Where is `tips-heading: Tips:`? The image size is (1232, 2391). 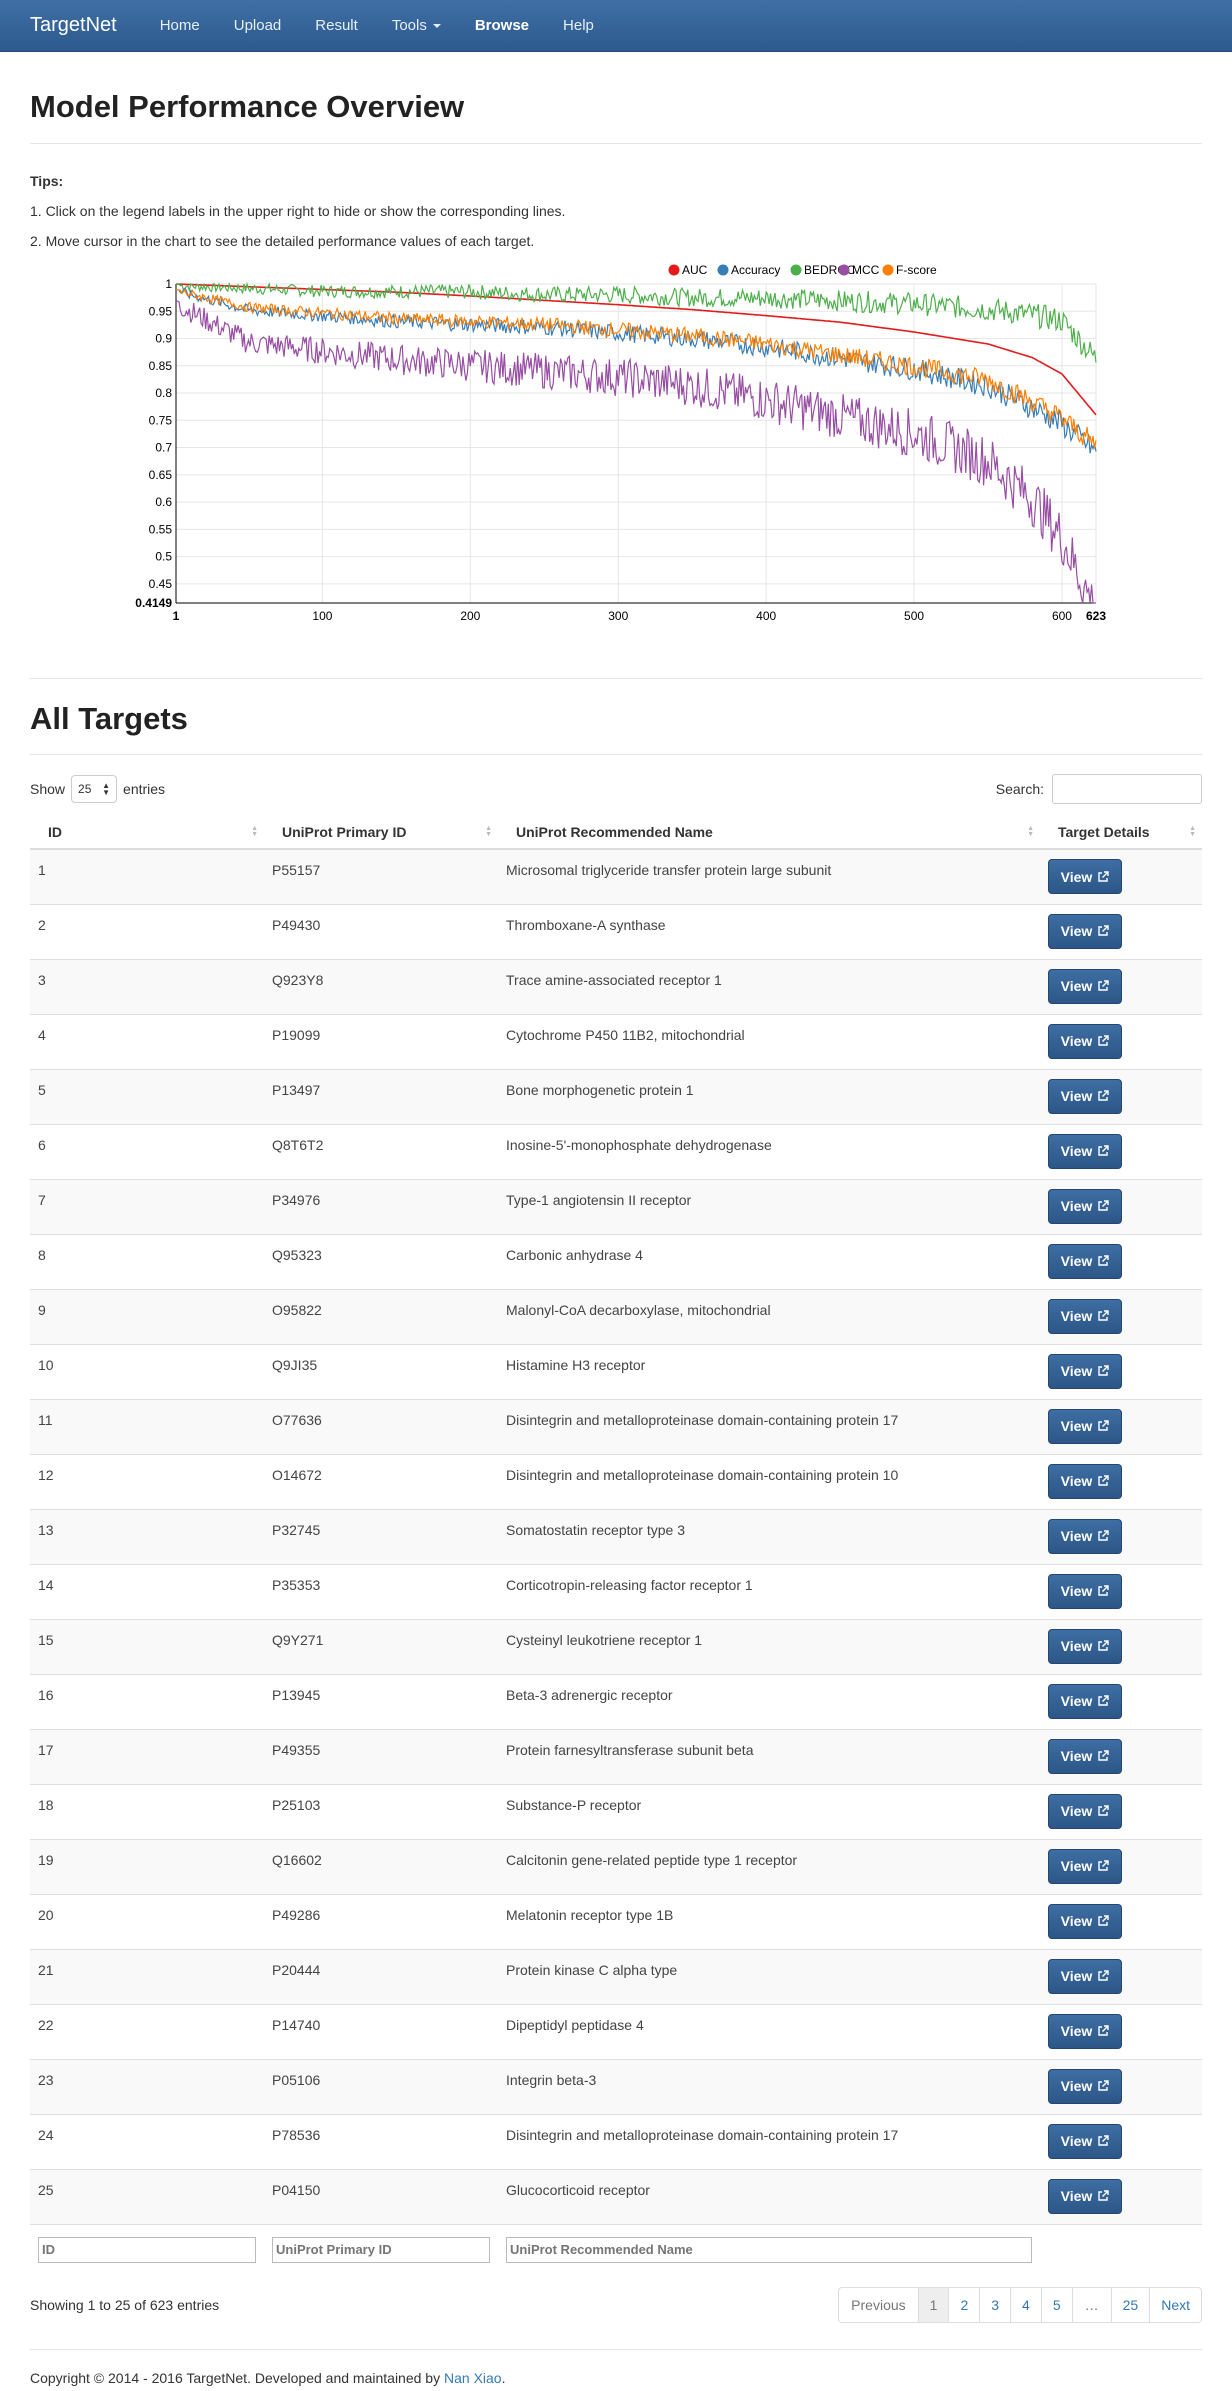
tips-heading: Tips: is located at coordinates (47, 181).